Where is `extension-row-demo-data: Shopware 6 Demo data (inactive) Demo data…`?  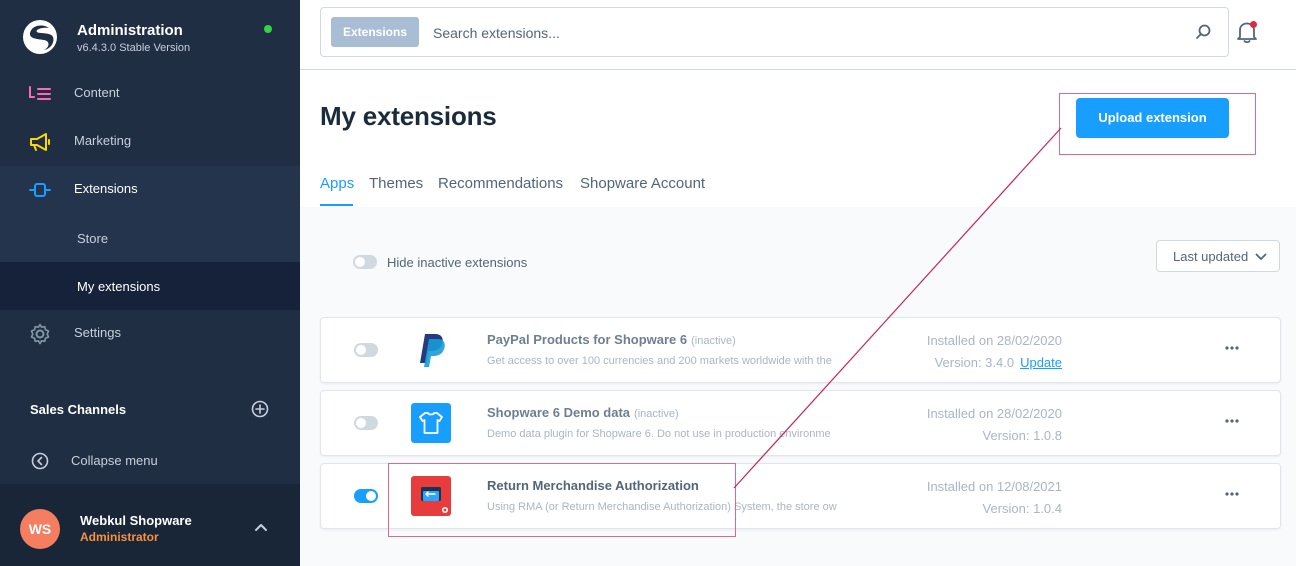
extension-row-demo-data: Shopware 6 Demo data (inactive) Demo data… is located at coordinates (800, 423).